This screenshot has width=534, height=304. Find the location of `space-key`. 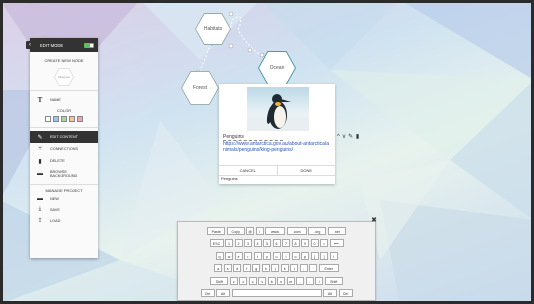

space-key is located at coordinates (276, 293).